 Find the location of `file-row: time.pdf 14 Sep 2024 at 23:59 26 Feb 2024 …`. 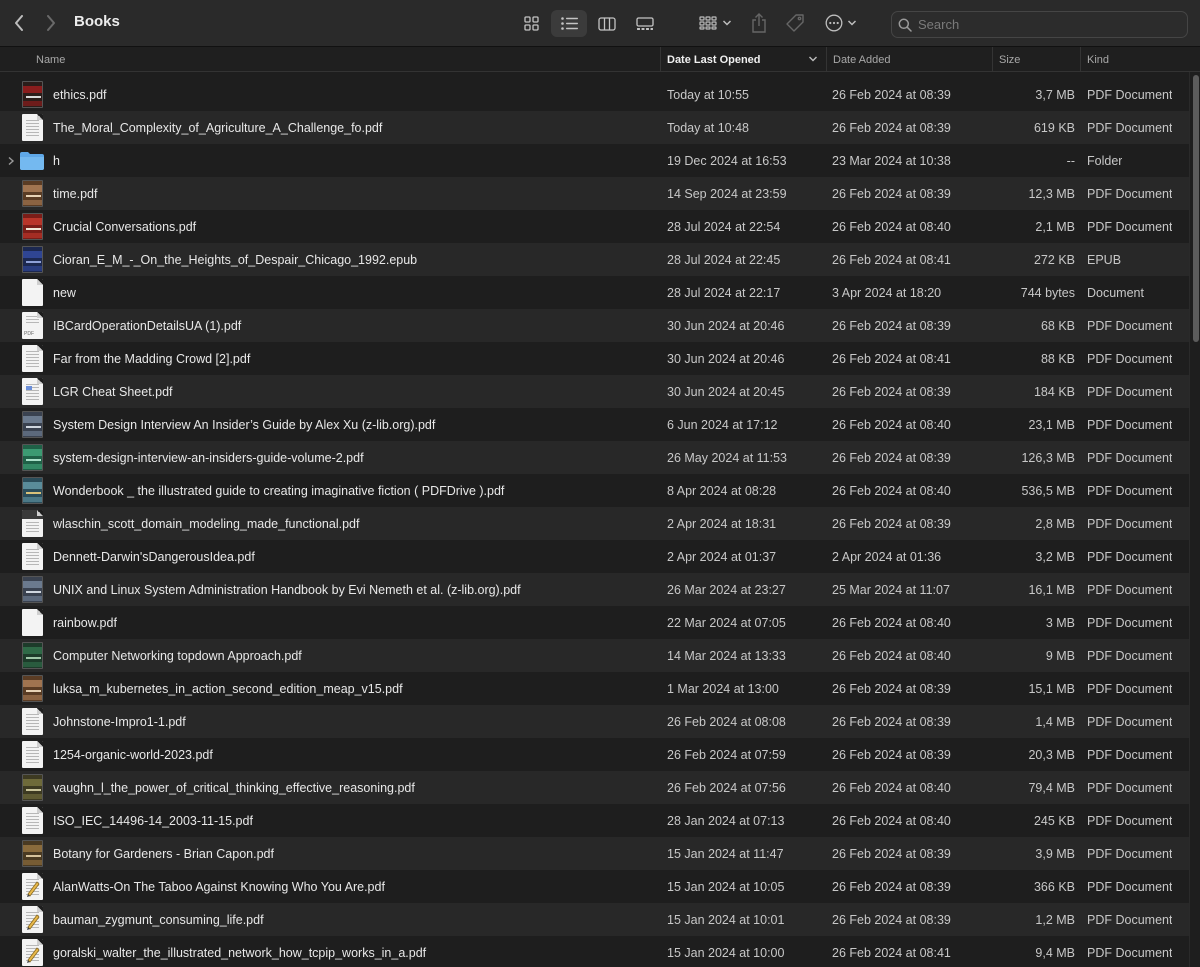

file-row: time.pdf 14 Sep 2024 at 23:59 26 Feb 2024 … is located at coordinates (600, 193).